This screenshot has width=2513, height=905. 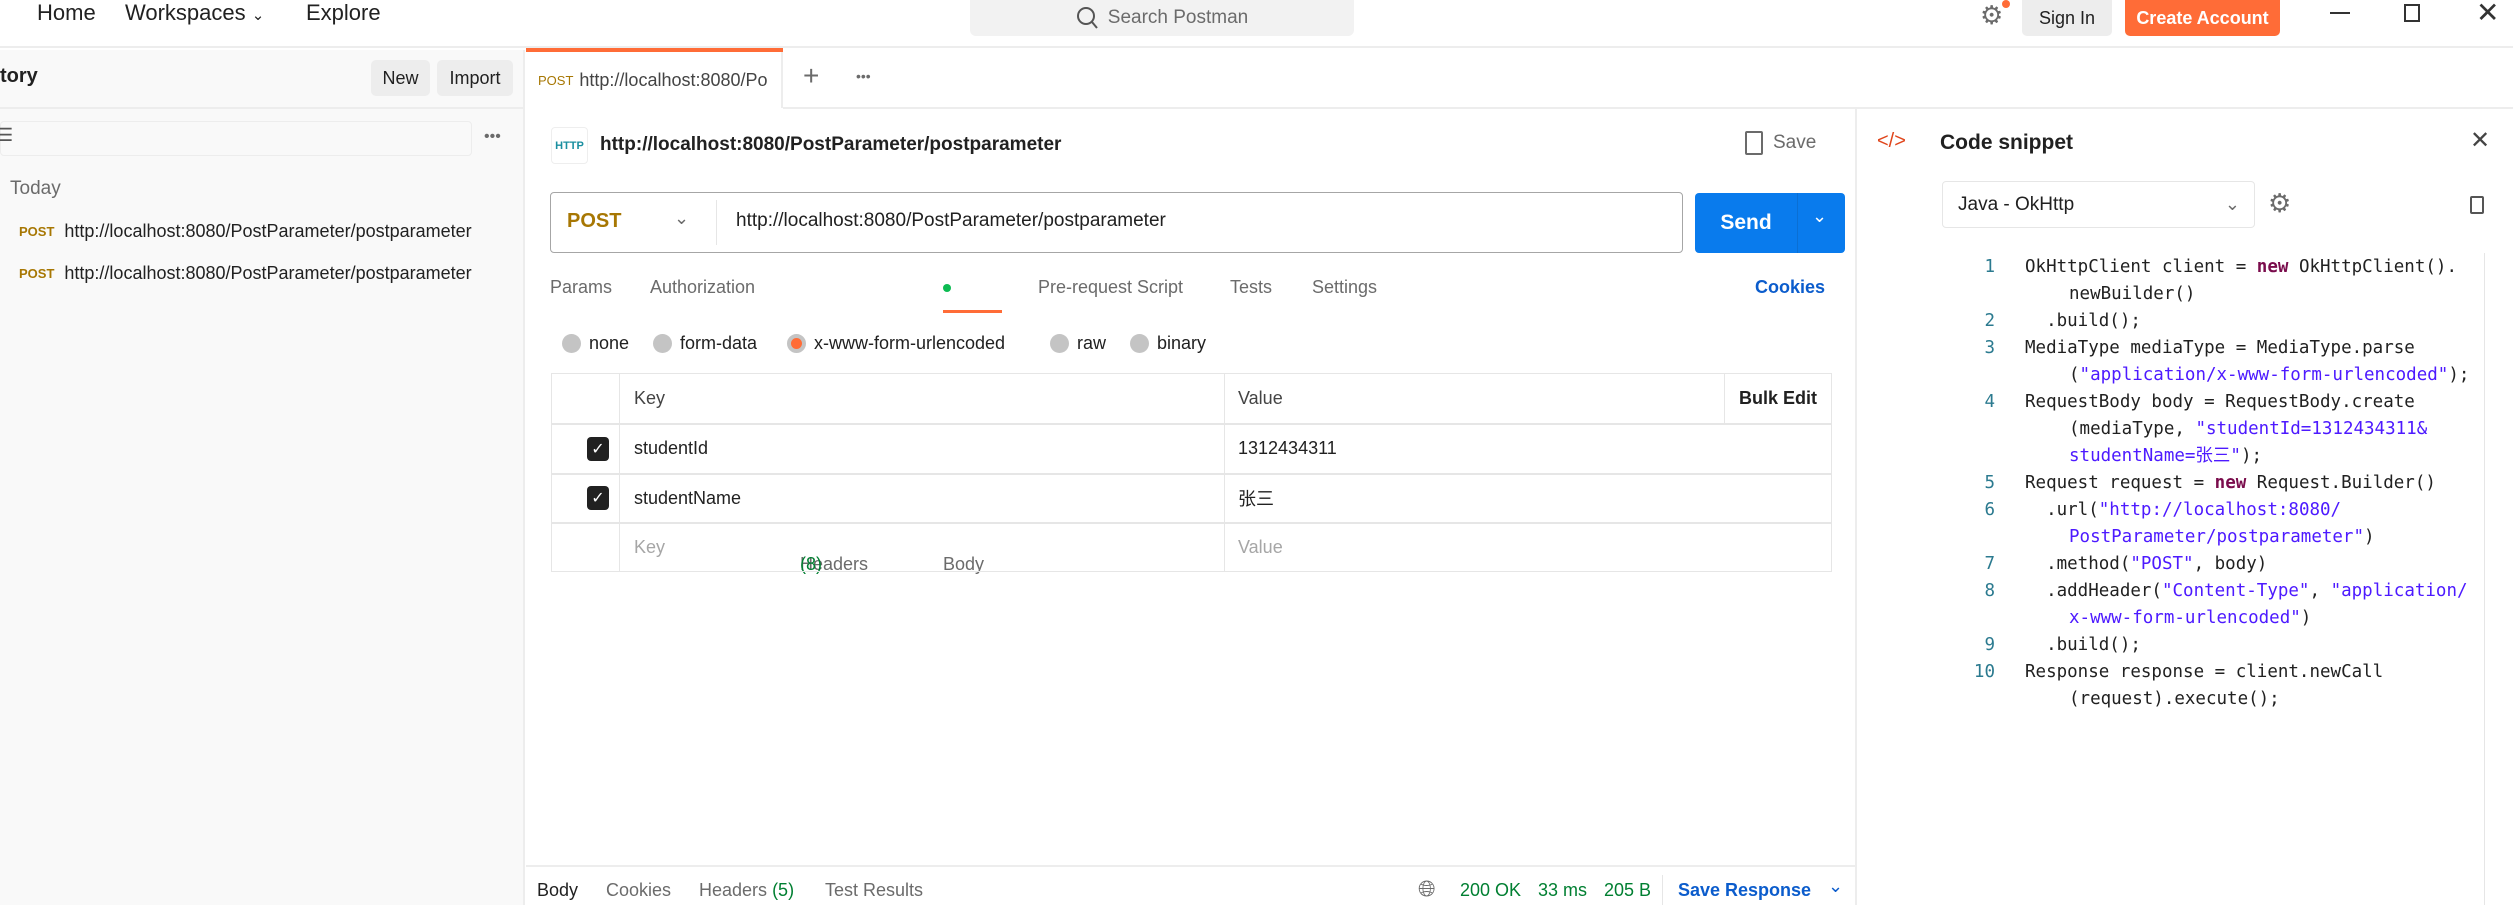 What do you see at coordinates (1110, 287) in the screenshot?
I see `tab-prerequest-script: Pre-request Script` at bounding box center [1110, 287].